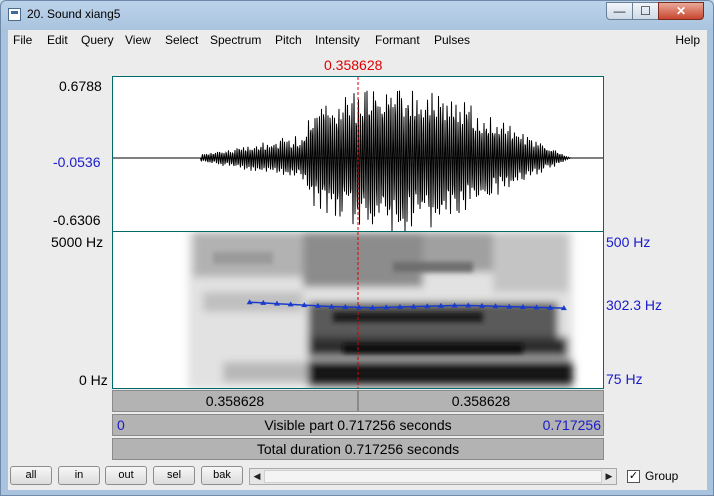  Describe the element at coordinates (481, 401) in the screenshot. I see `time-segment-right: 0.358628` at that location.